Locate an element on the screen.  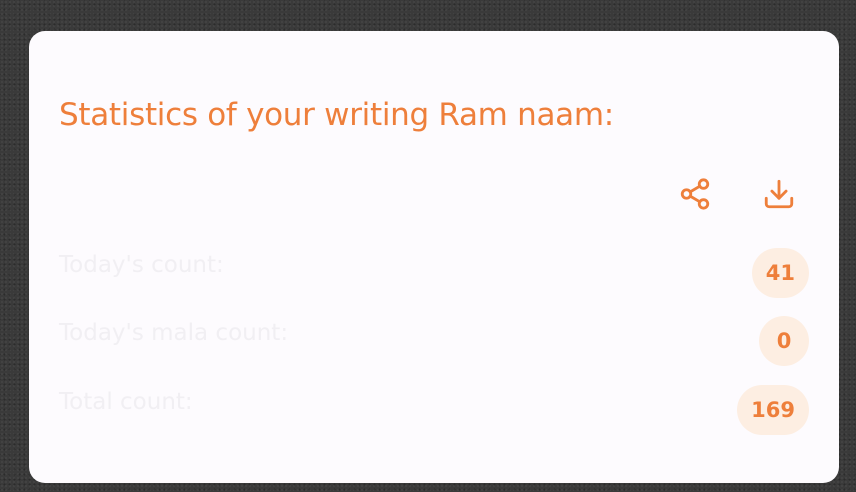
total-count-badge: 169 is located at coordinates (773, 410).